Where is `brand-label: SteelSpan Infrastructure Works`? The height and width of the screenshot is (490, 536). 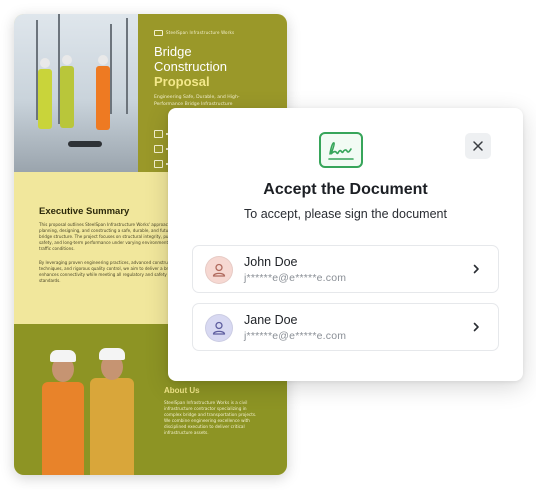 brand-label: SteelSpan Infrastructure Works is located at coordinates (194, 33).